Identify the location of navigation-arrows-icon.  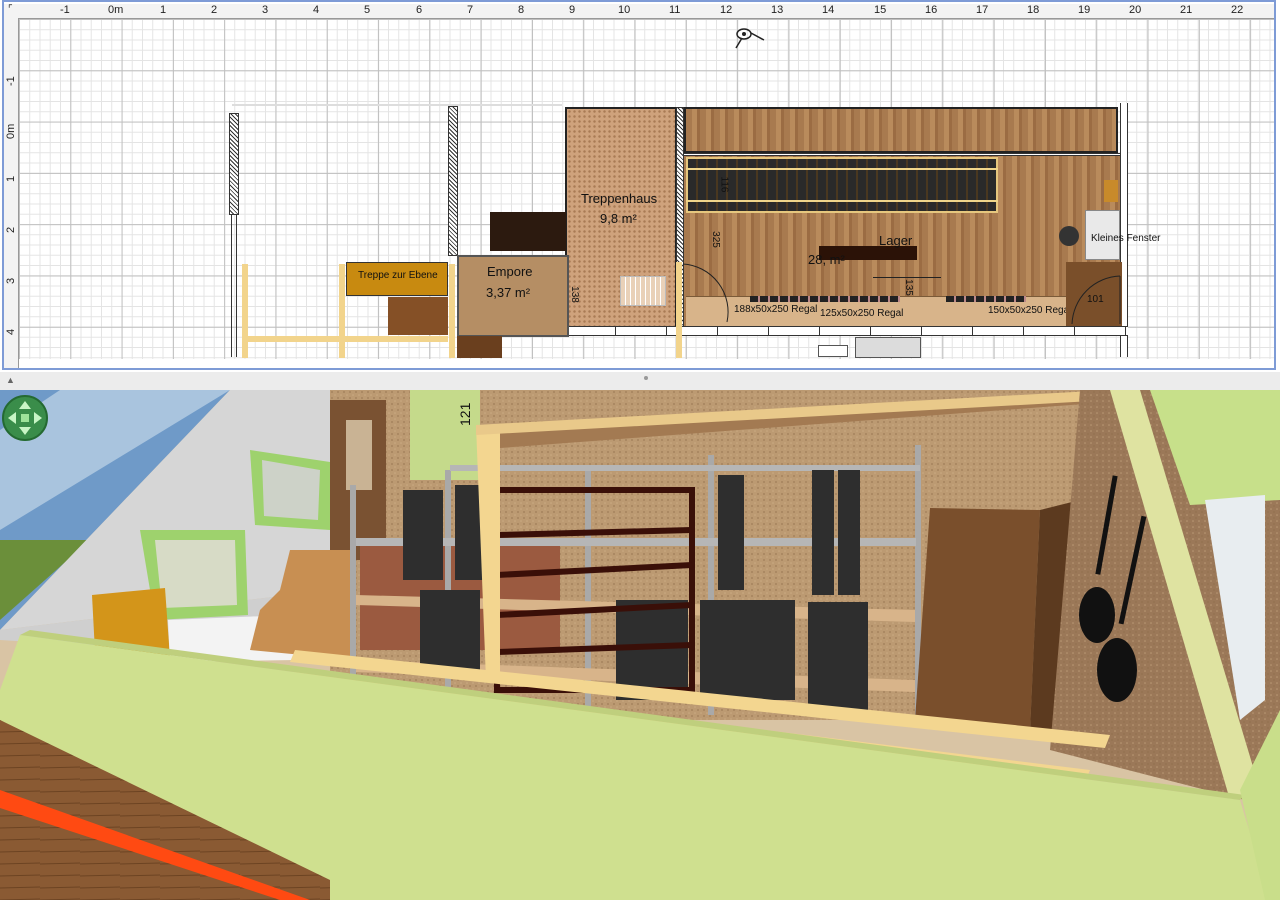
(25, 418).